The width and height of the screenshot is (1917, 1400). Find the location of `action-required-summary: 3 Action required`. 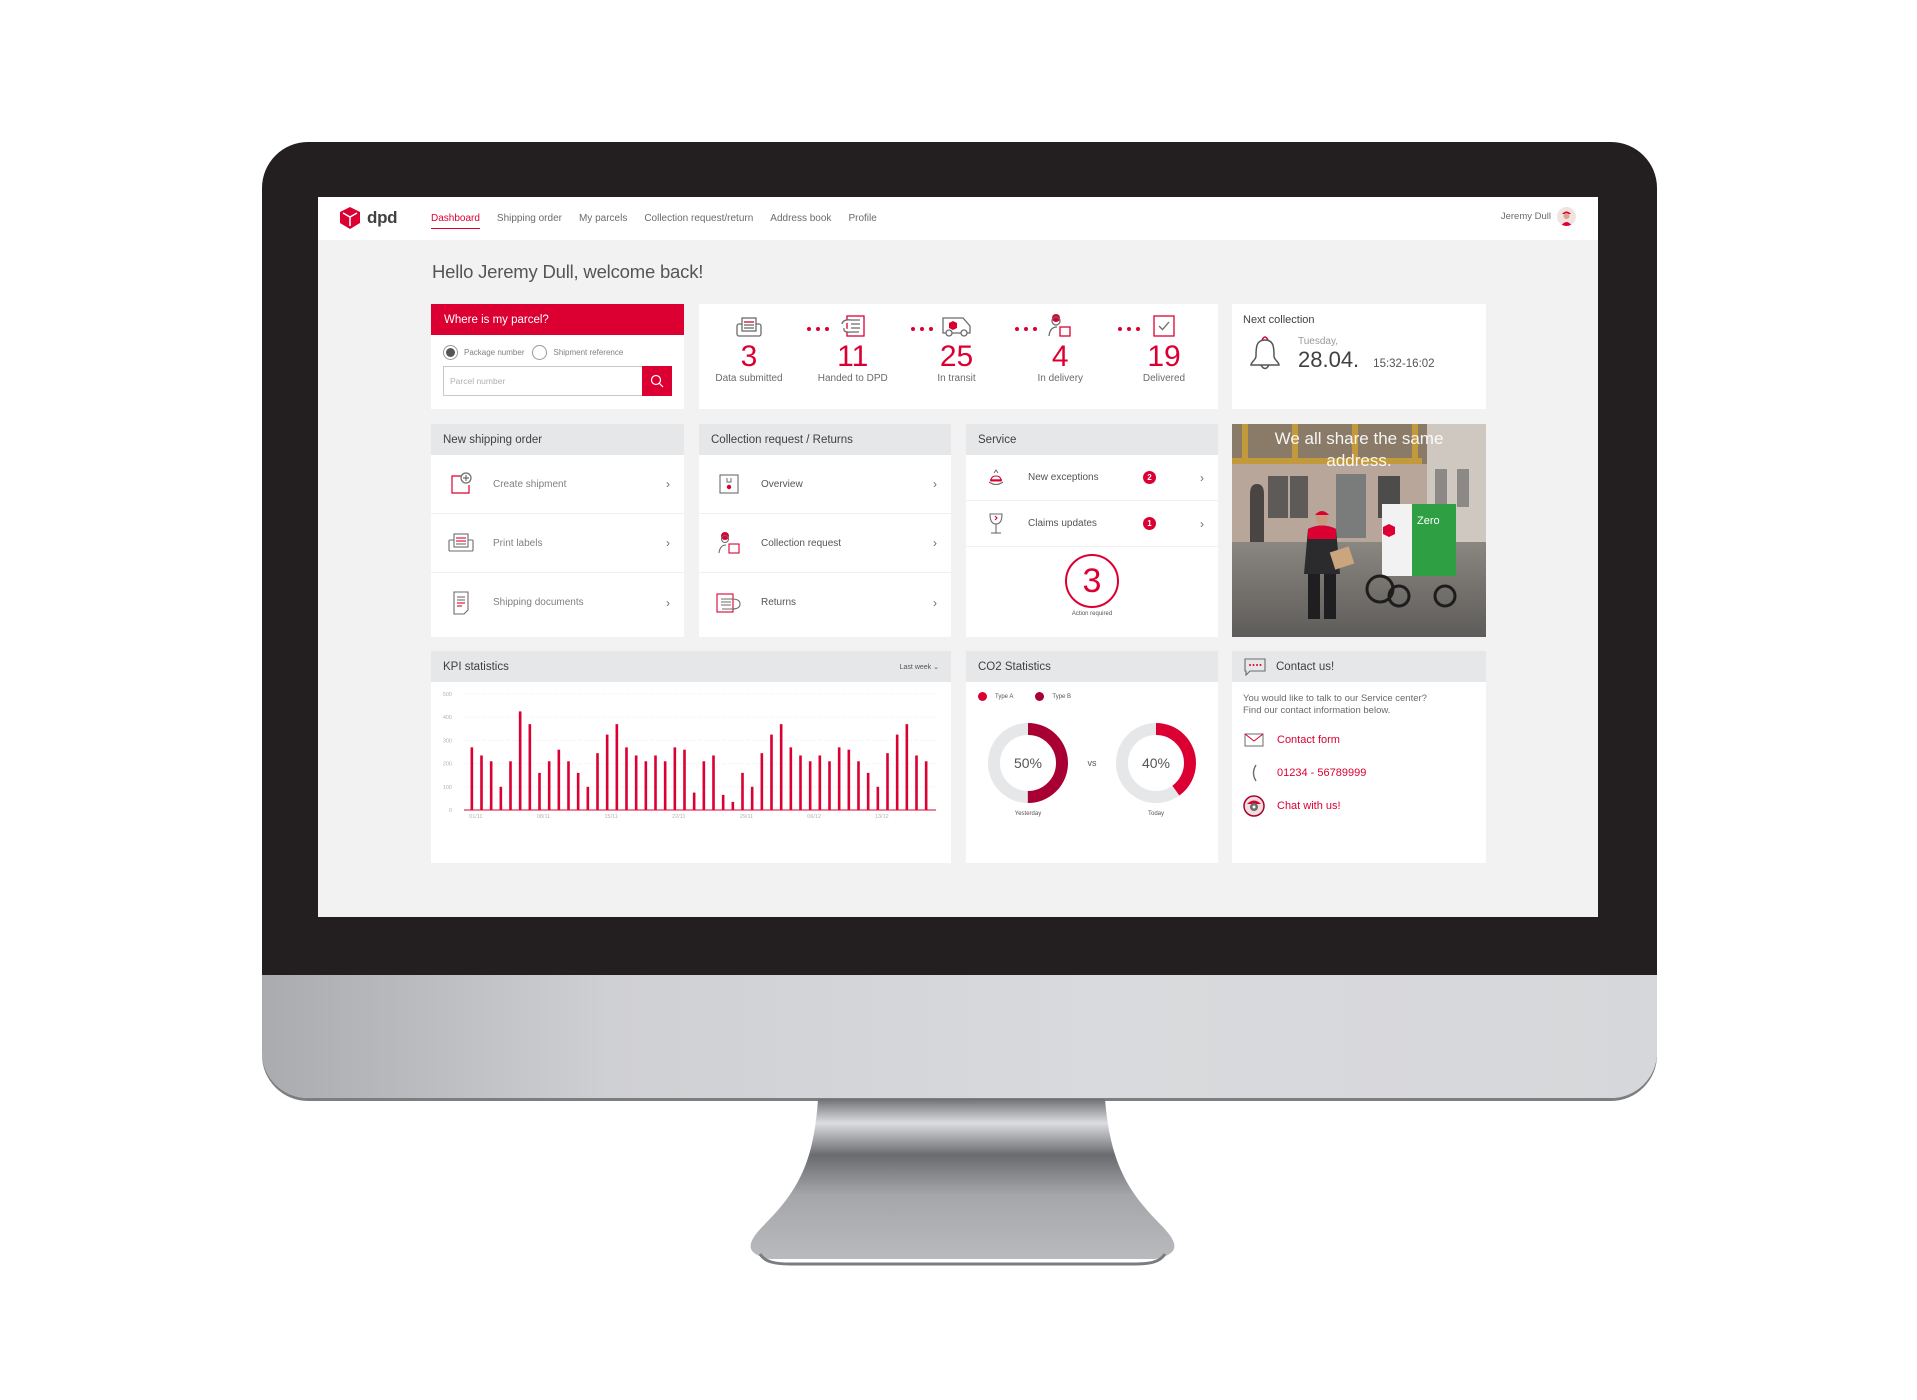

action-required-summary: 3 Action required is located at coordinates (1092, 582).